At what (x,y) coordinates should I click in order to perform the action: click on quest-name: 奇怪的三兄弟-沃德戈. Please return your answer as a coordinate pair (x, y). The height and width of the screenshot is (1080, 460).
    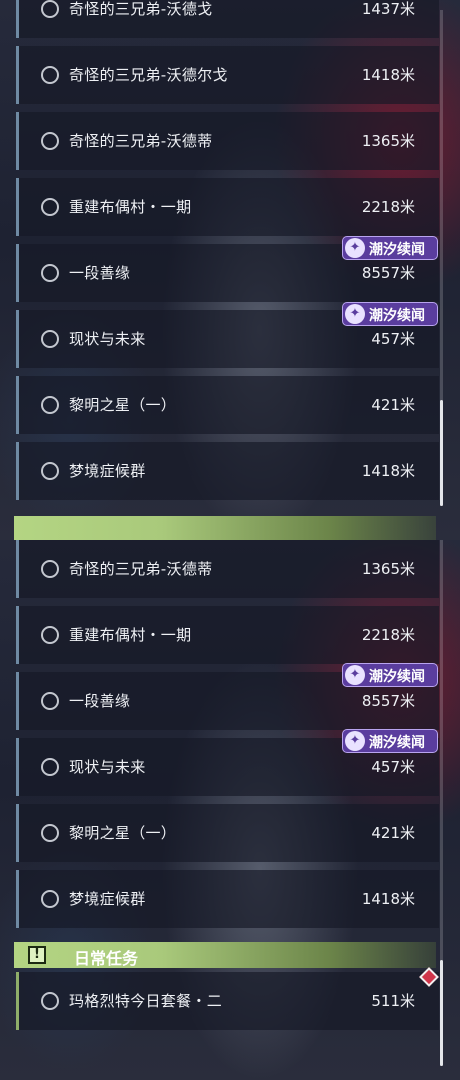
    Looking at the image, I should click on (141, 9).